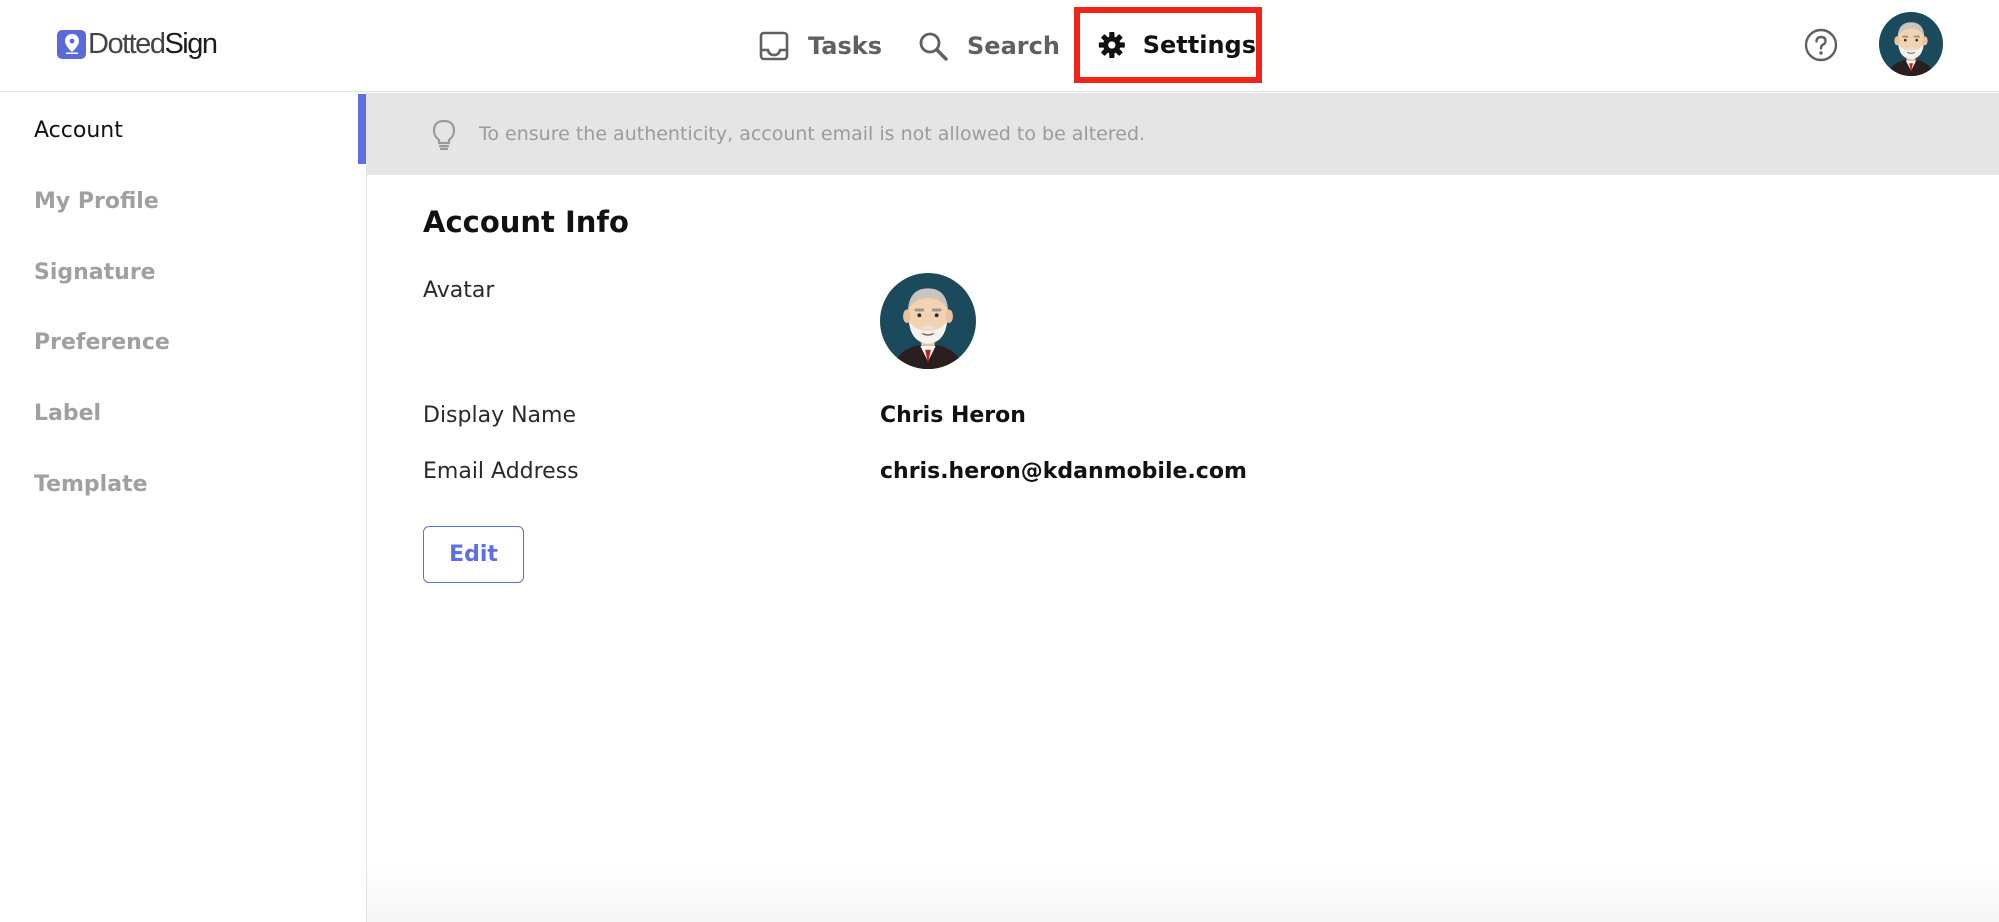 The width and height of the screenshot is (1999, 922). I want to click on user-avatar-button, so click(1911, 44).